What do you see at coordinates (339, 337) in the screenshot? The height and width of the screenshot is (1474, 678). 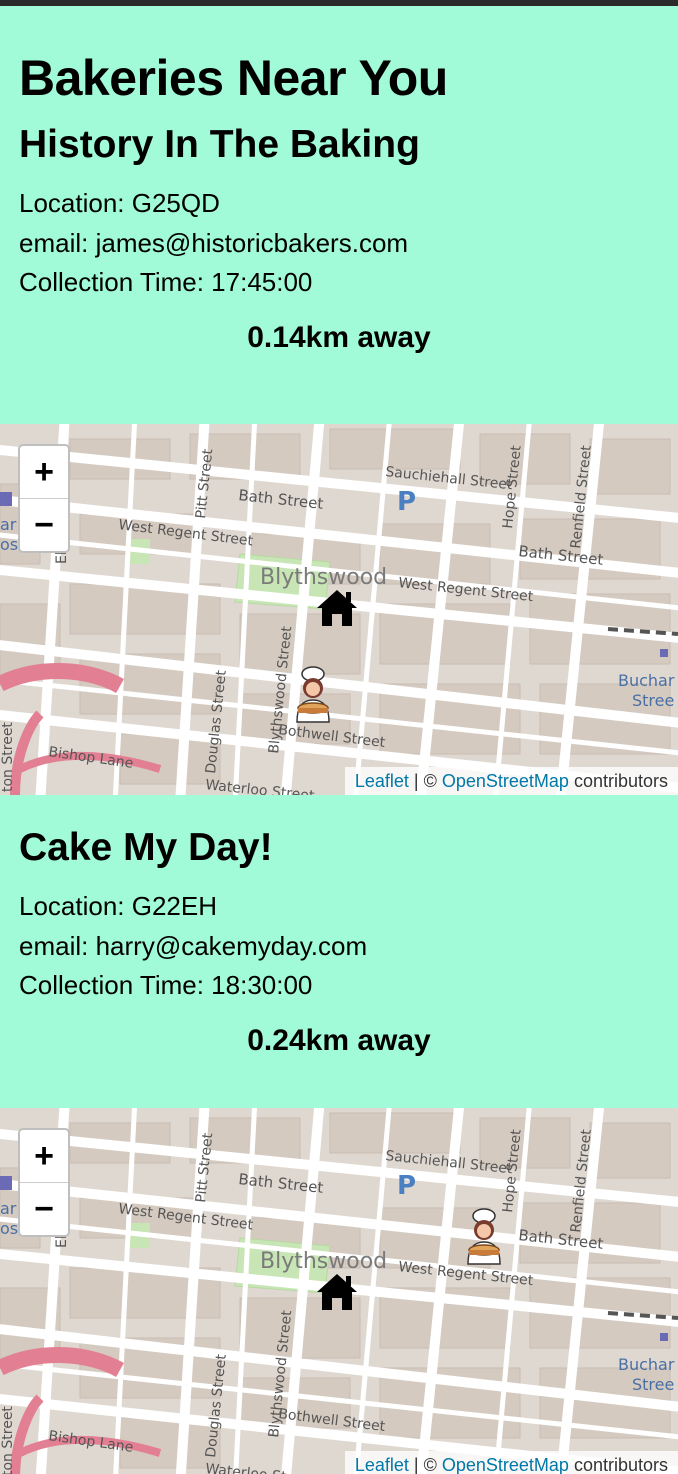 I see `bakery-distance: 0.14km away` at bounding box center [339, 337].